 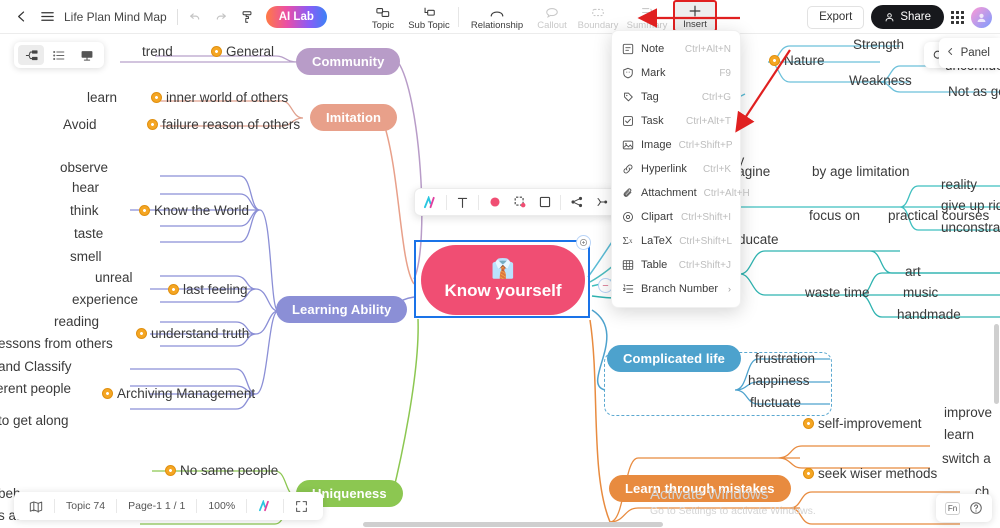 I want to click on topic-avoid: Avoid, so click(x=80, y=124).